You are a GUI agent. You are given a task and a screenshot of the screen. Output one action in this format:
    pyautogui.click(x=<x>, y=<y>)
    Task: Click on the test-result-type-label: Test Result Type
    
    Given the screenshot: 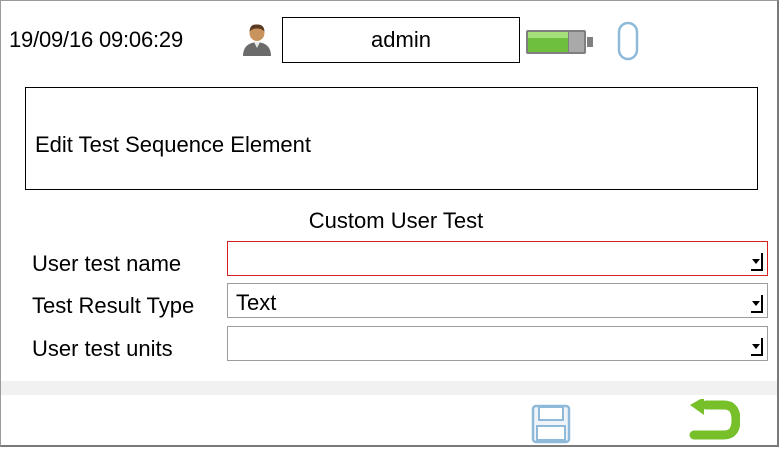 What is the action you would take?
    pyautogui.click(x=113, y=305)
    